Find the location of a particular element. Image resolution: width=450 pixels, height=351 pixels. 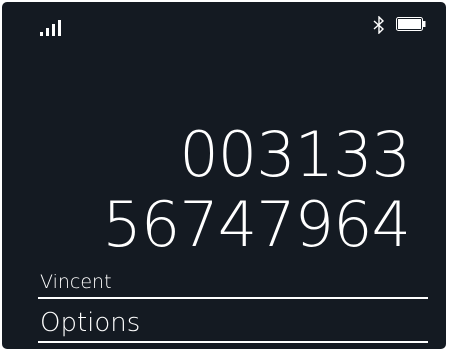

battery-icon is located at coordinates (411, 24).